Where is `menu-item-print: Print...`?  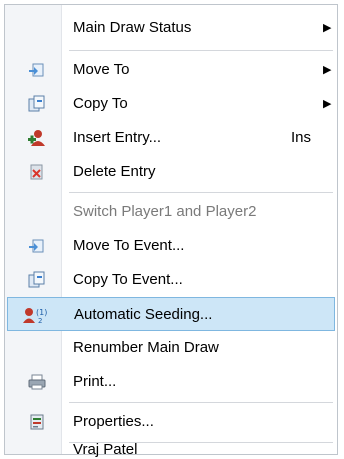
menu-item-print: Print... is located at coordinates (171, 382).